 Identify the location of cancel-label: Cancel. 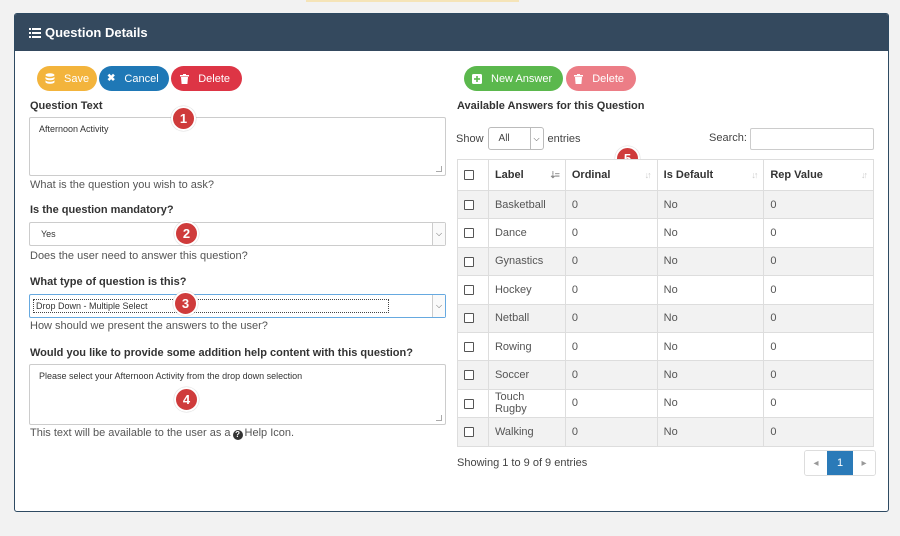
(141, 78).